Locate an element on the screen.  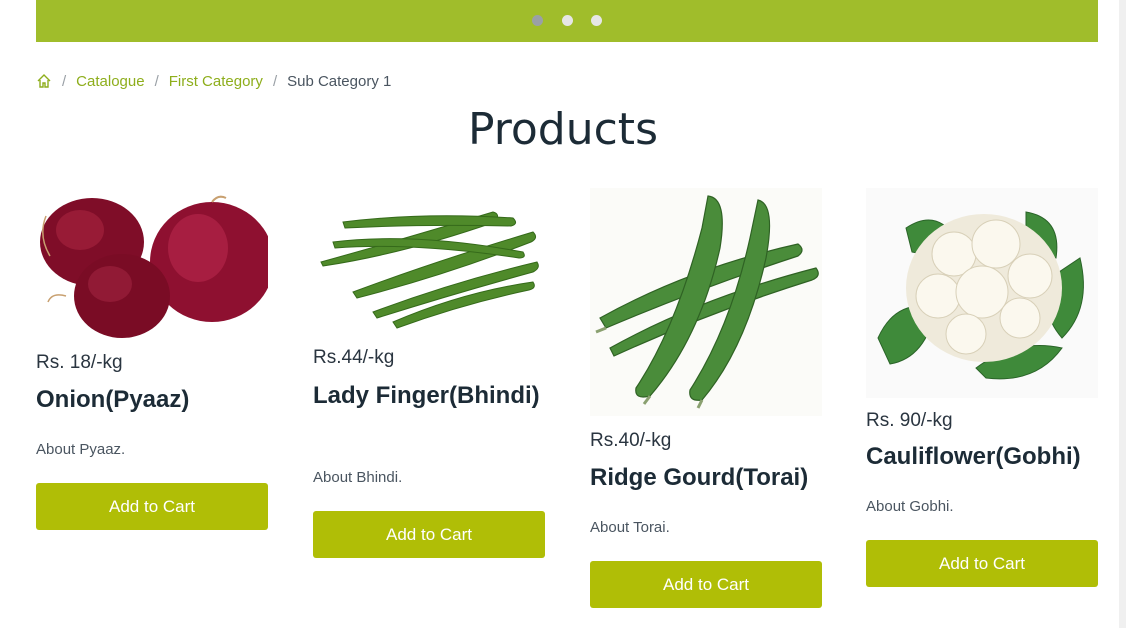
product-price: Rs.44/-kg is located at coordinates (354, 357).